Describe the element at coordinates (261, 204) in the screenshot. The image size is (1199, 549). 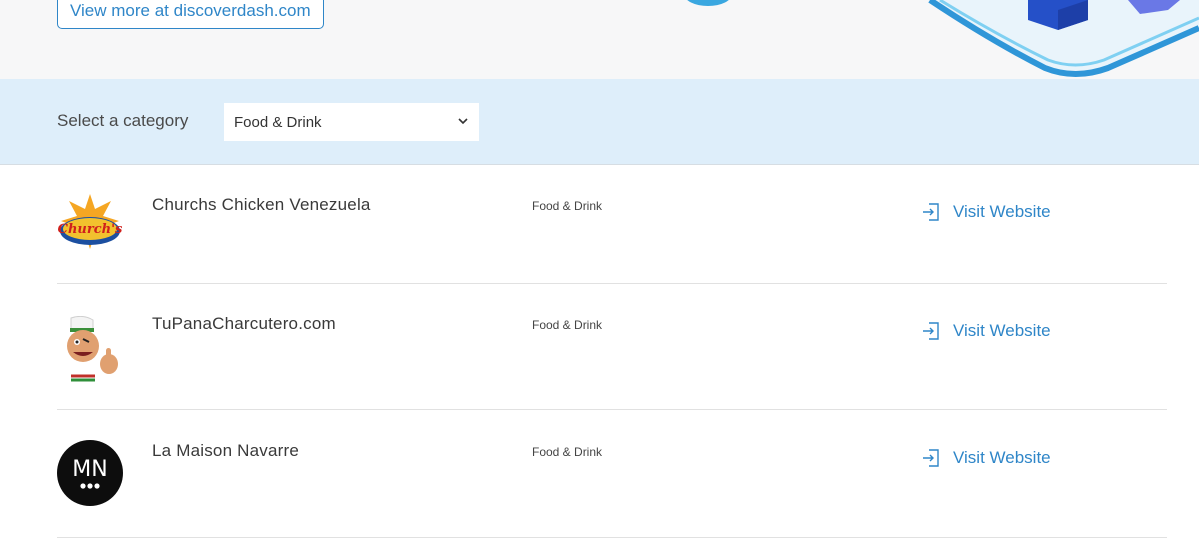
I see `listing-name: Churchs Chicken Venezuela` at that location.